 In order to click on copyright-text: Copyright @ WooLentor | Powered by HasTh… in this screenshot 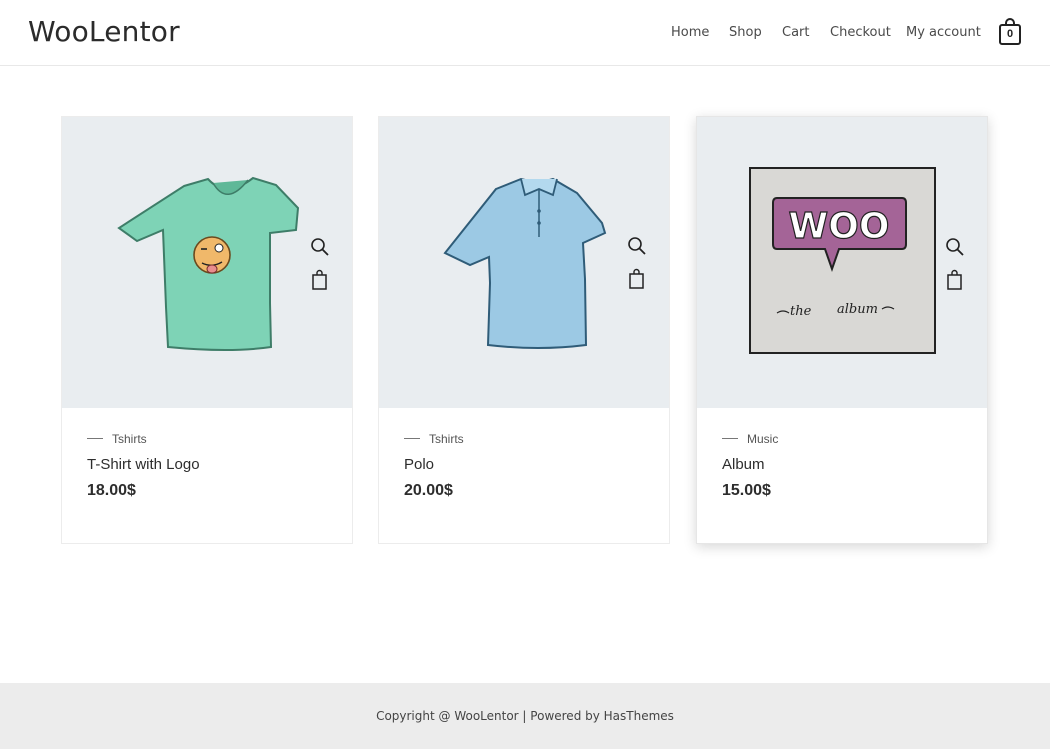, I will do `click(525, 716)`.